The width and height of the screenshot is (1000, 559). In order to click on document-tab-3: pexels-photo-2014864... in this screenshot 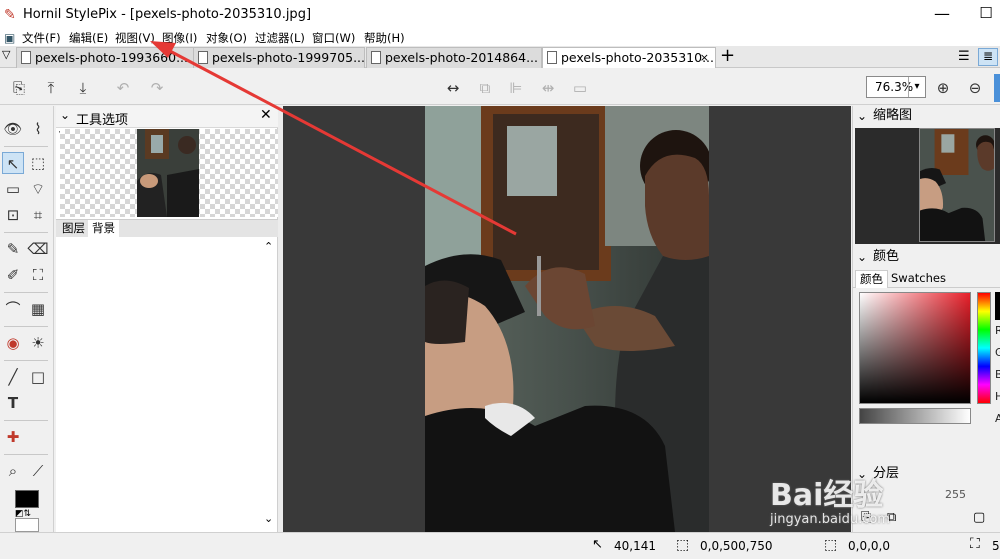, I will do `click(454, 57)`.